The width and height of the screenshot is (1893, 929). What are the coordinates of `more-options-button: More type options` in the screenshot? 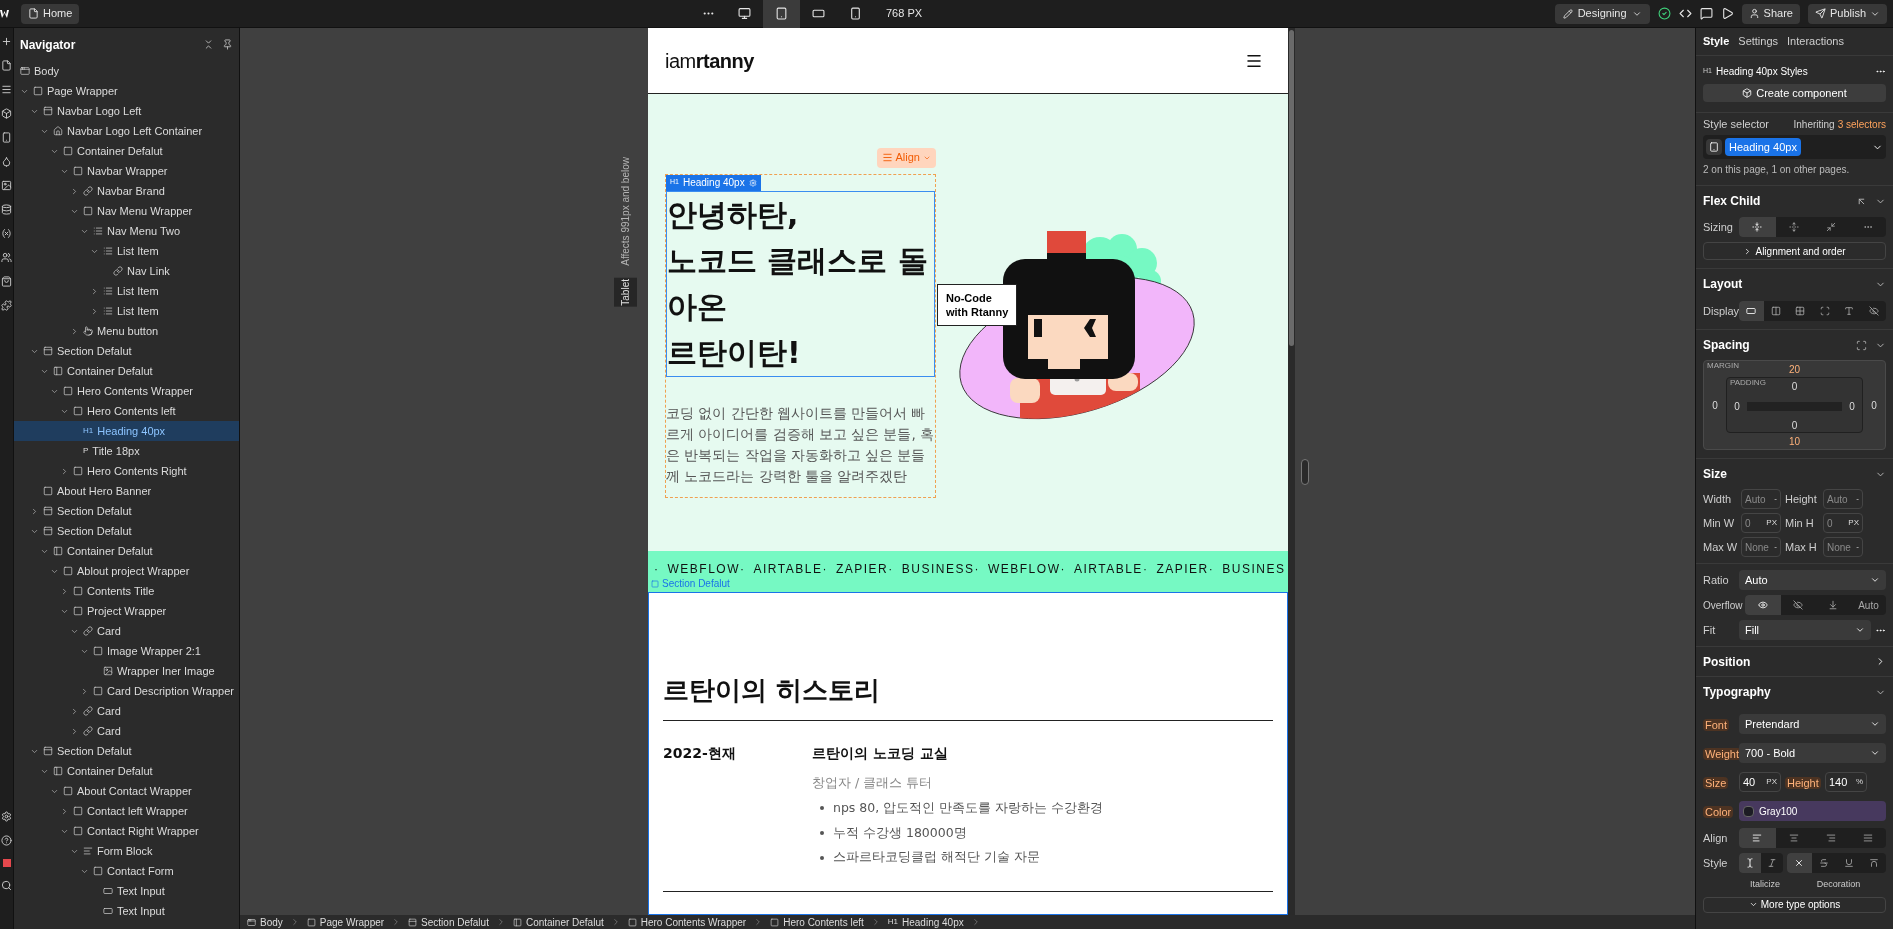 It's located at (1794, 904).